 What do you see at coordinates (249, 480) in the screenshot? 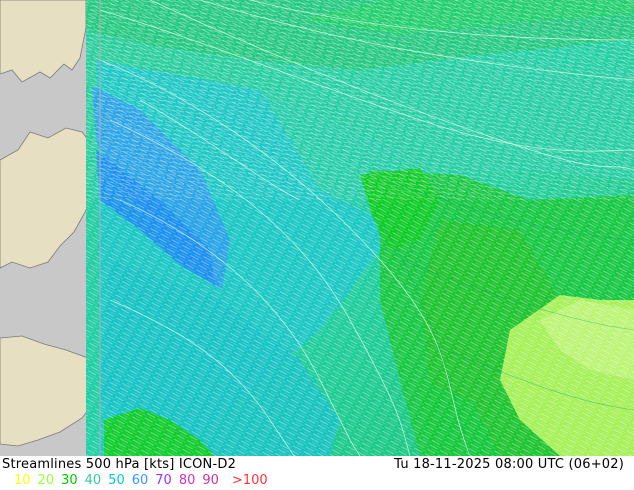
I see `legend-item: >100` at bounding box center [249, 480].